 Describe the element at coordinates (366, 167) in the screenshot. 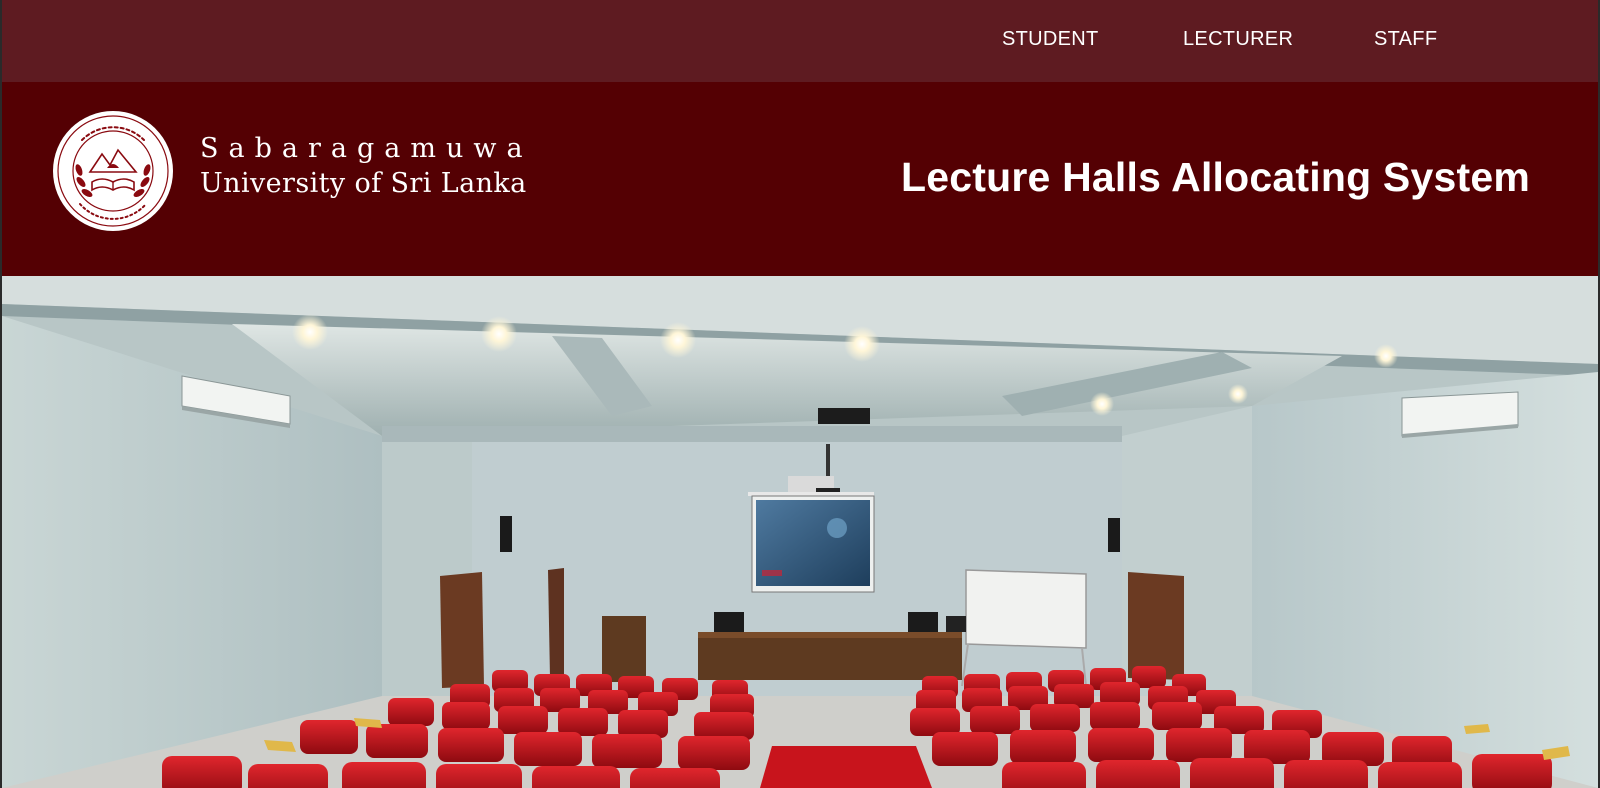

I see `university-name: Sabaragamuwa University of Sri Lanka` at that location.